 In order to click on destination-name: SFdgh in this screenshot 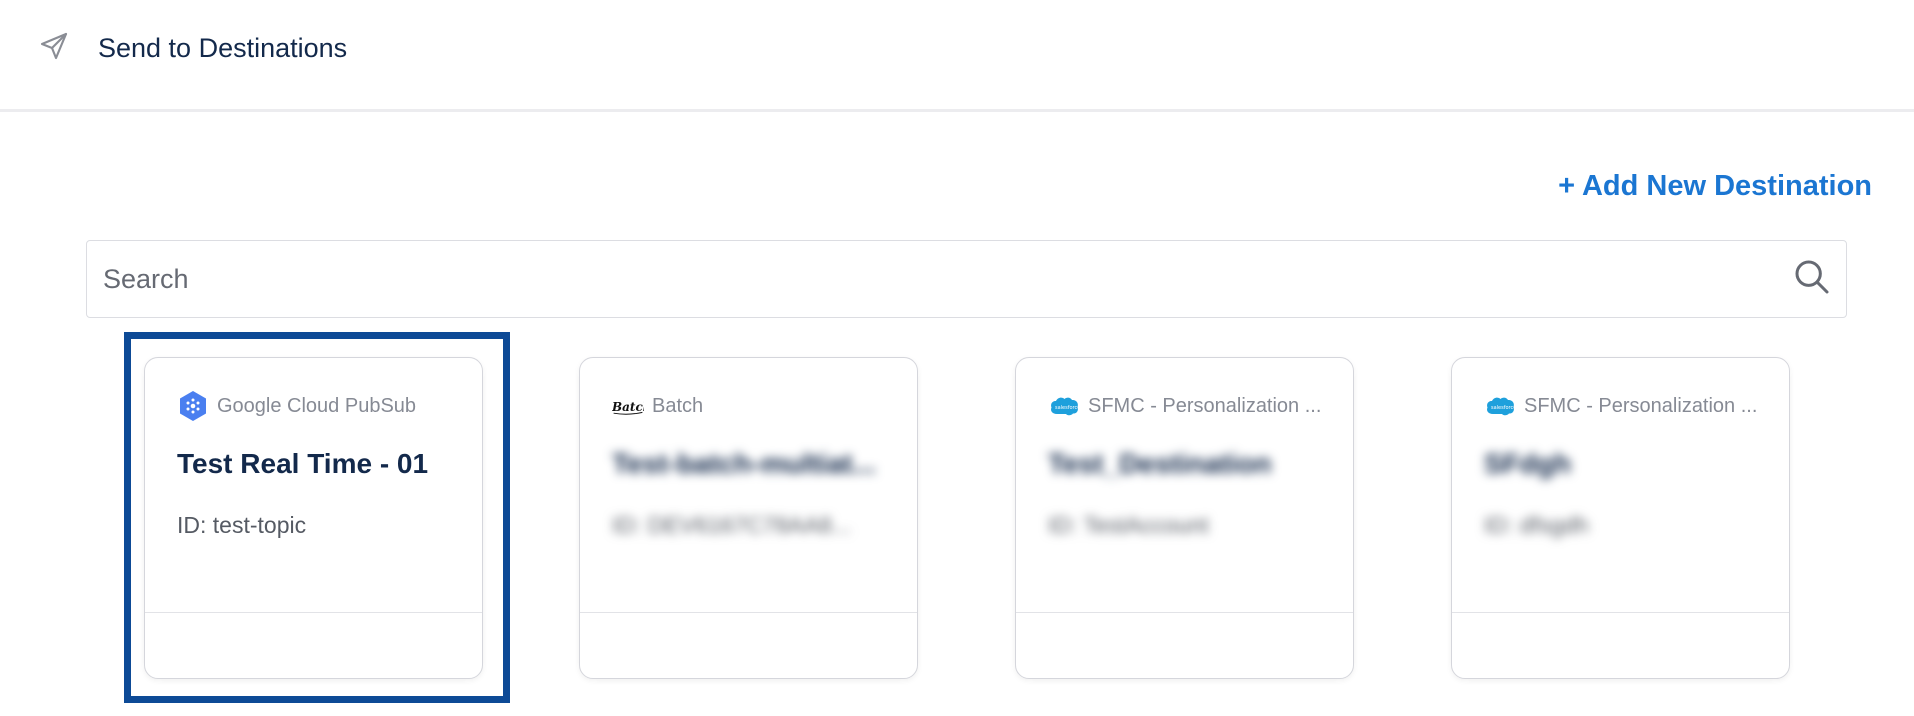, I will do `click(1528, 463)`.